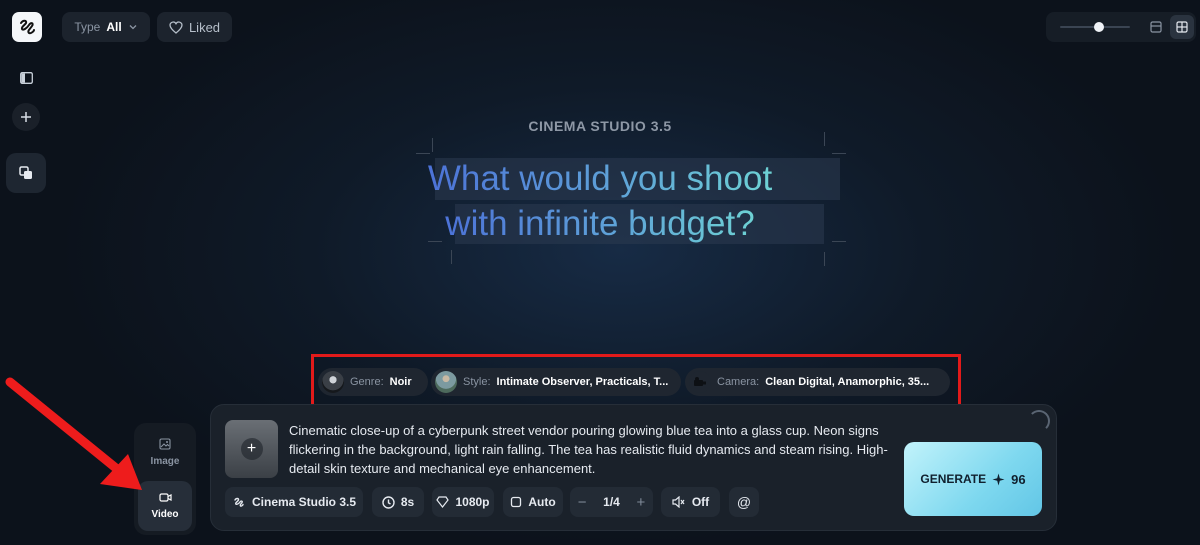  I want to click on logo-icon, so click(27, 27).